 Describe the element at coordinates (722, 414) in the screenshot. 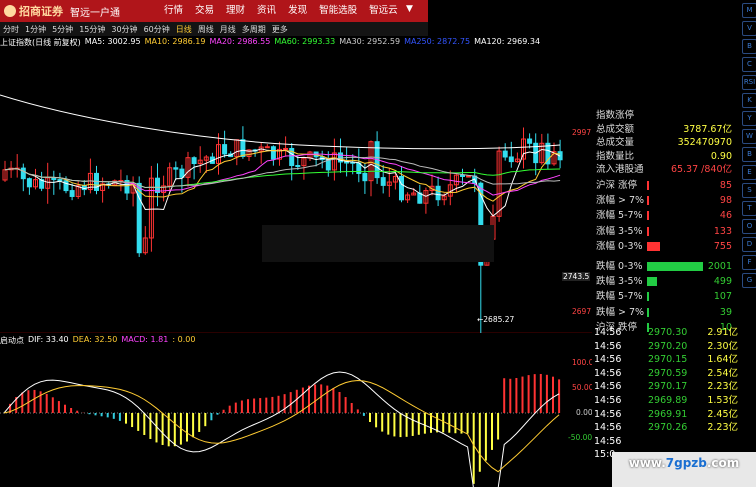

I see `tick-volume: 2.45亿` at that location.